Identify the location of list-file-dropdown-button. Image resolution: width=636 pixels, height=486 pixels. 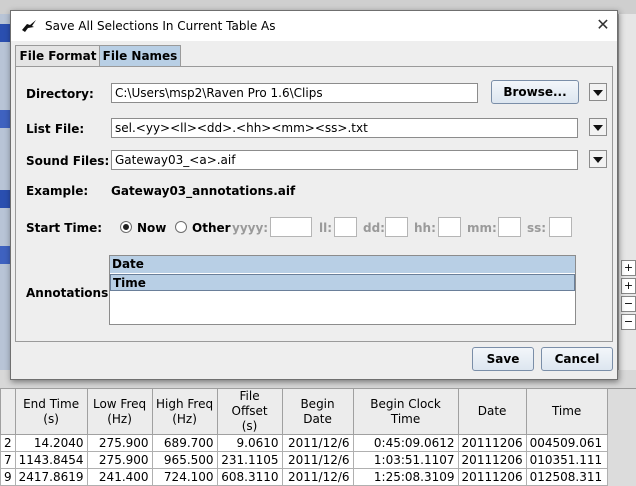
(598, 127).